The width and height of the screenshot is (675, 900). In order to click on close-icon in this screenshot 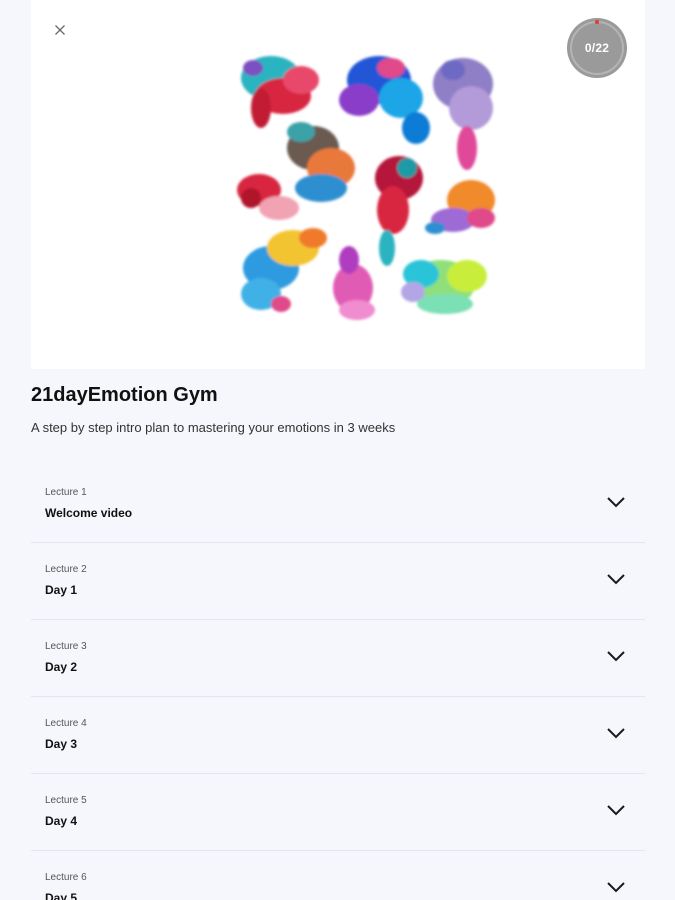, I will do `click(60, 30)`.